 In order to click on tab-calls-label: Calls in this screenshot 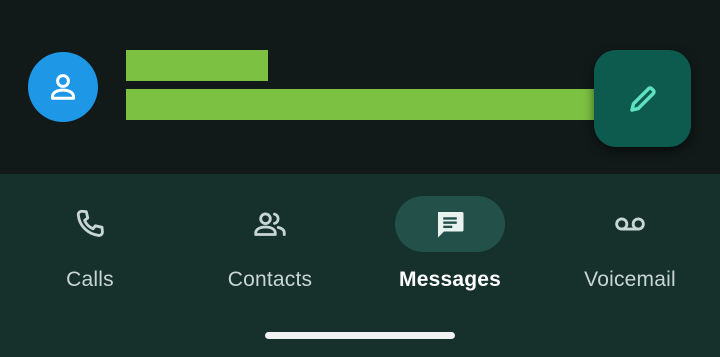, I will do `click(90, 279)`.